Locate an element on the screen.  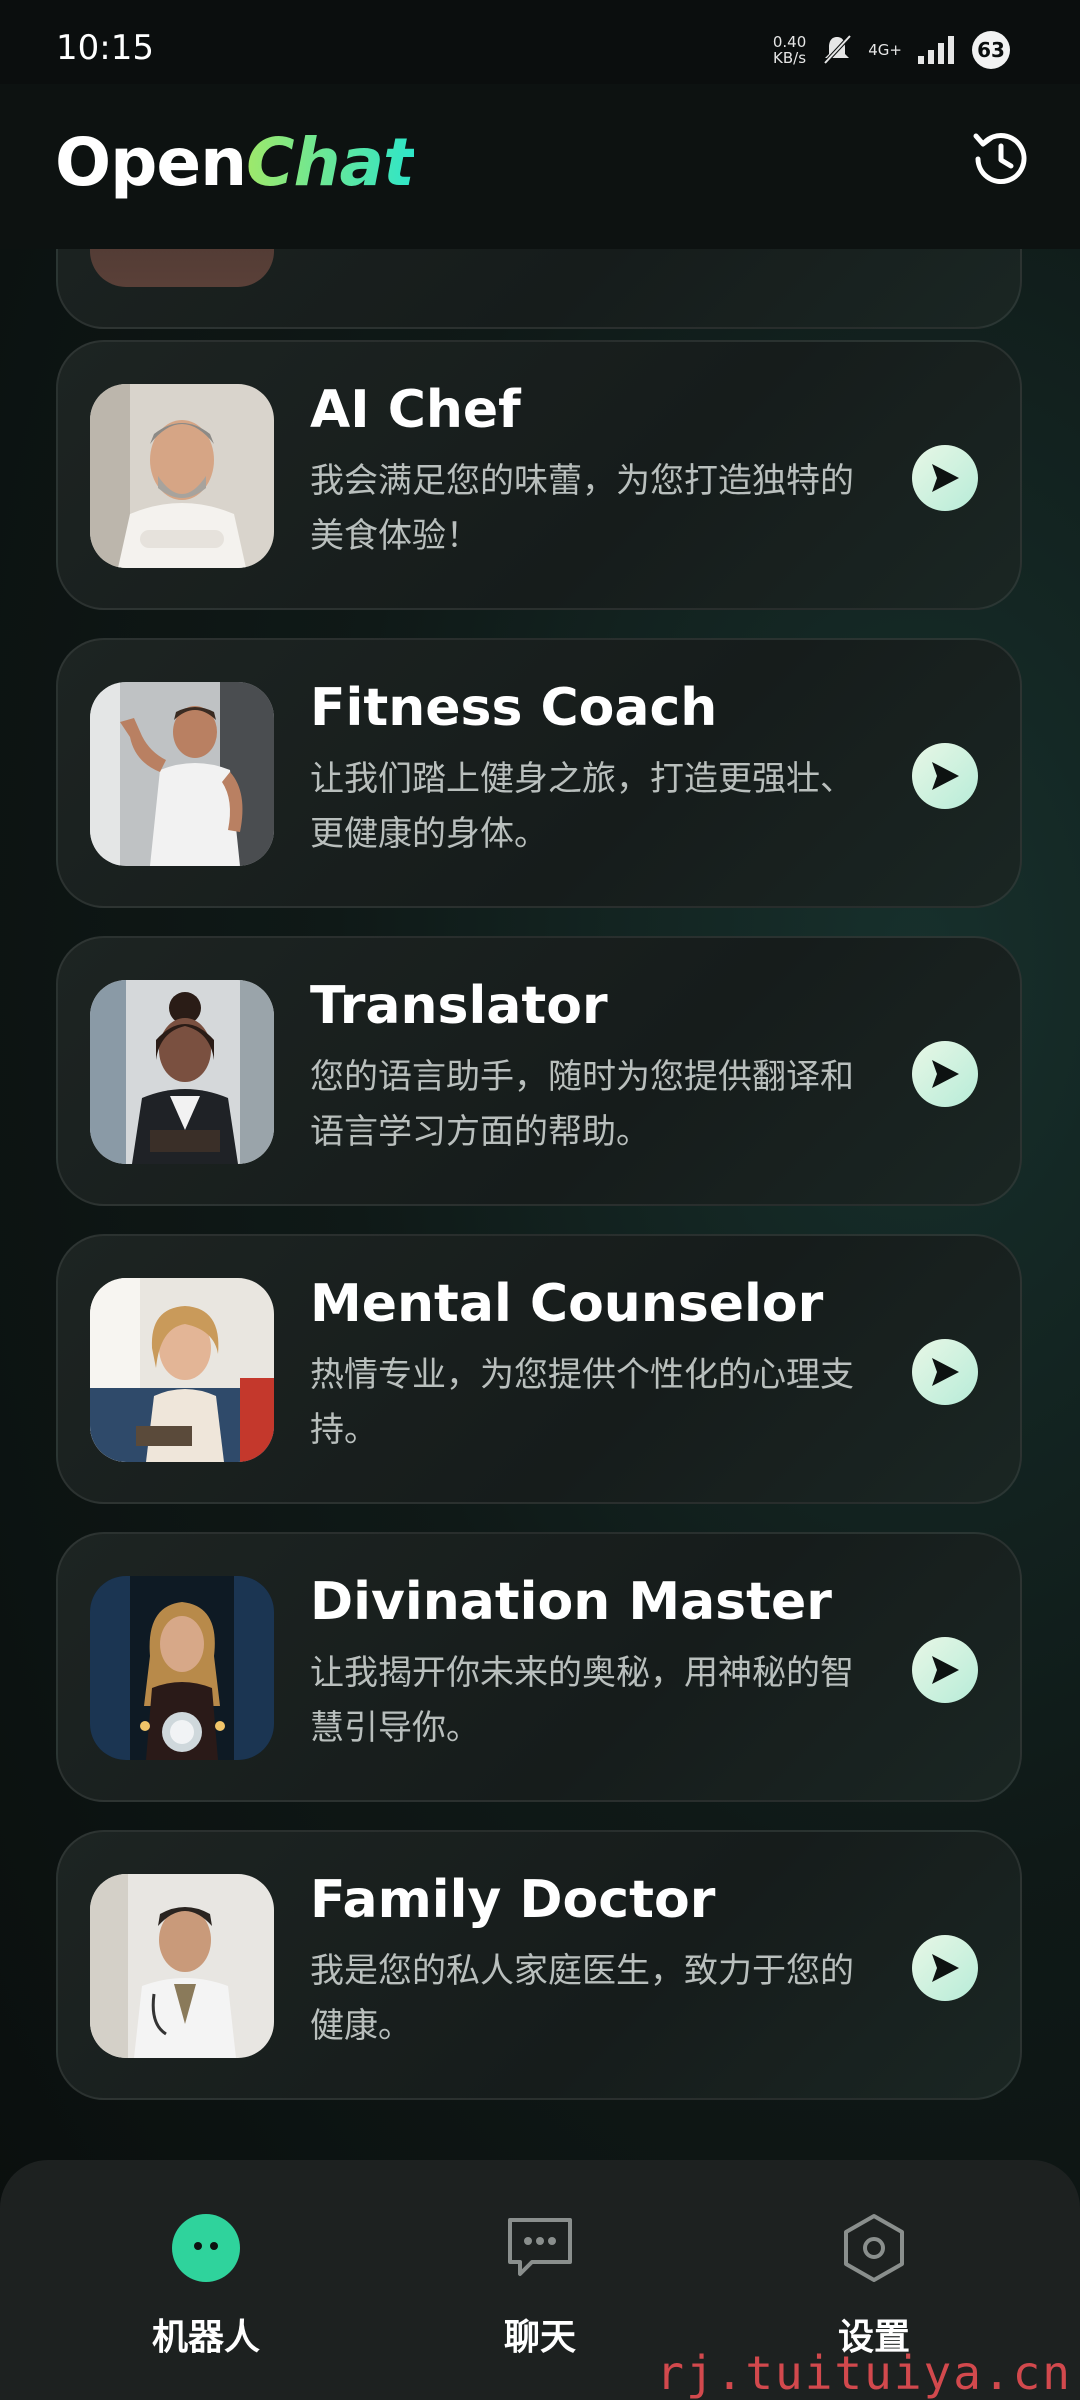
bot-title: Mental Counselor is located at coordinates (567, 1304).